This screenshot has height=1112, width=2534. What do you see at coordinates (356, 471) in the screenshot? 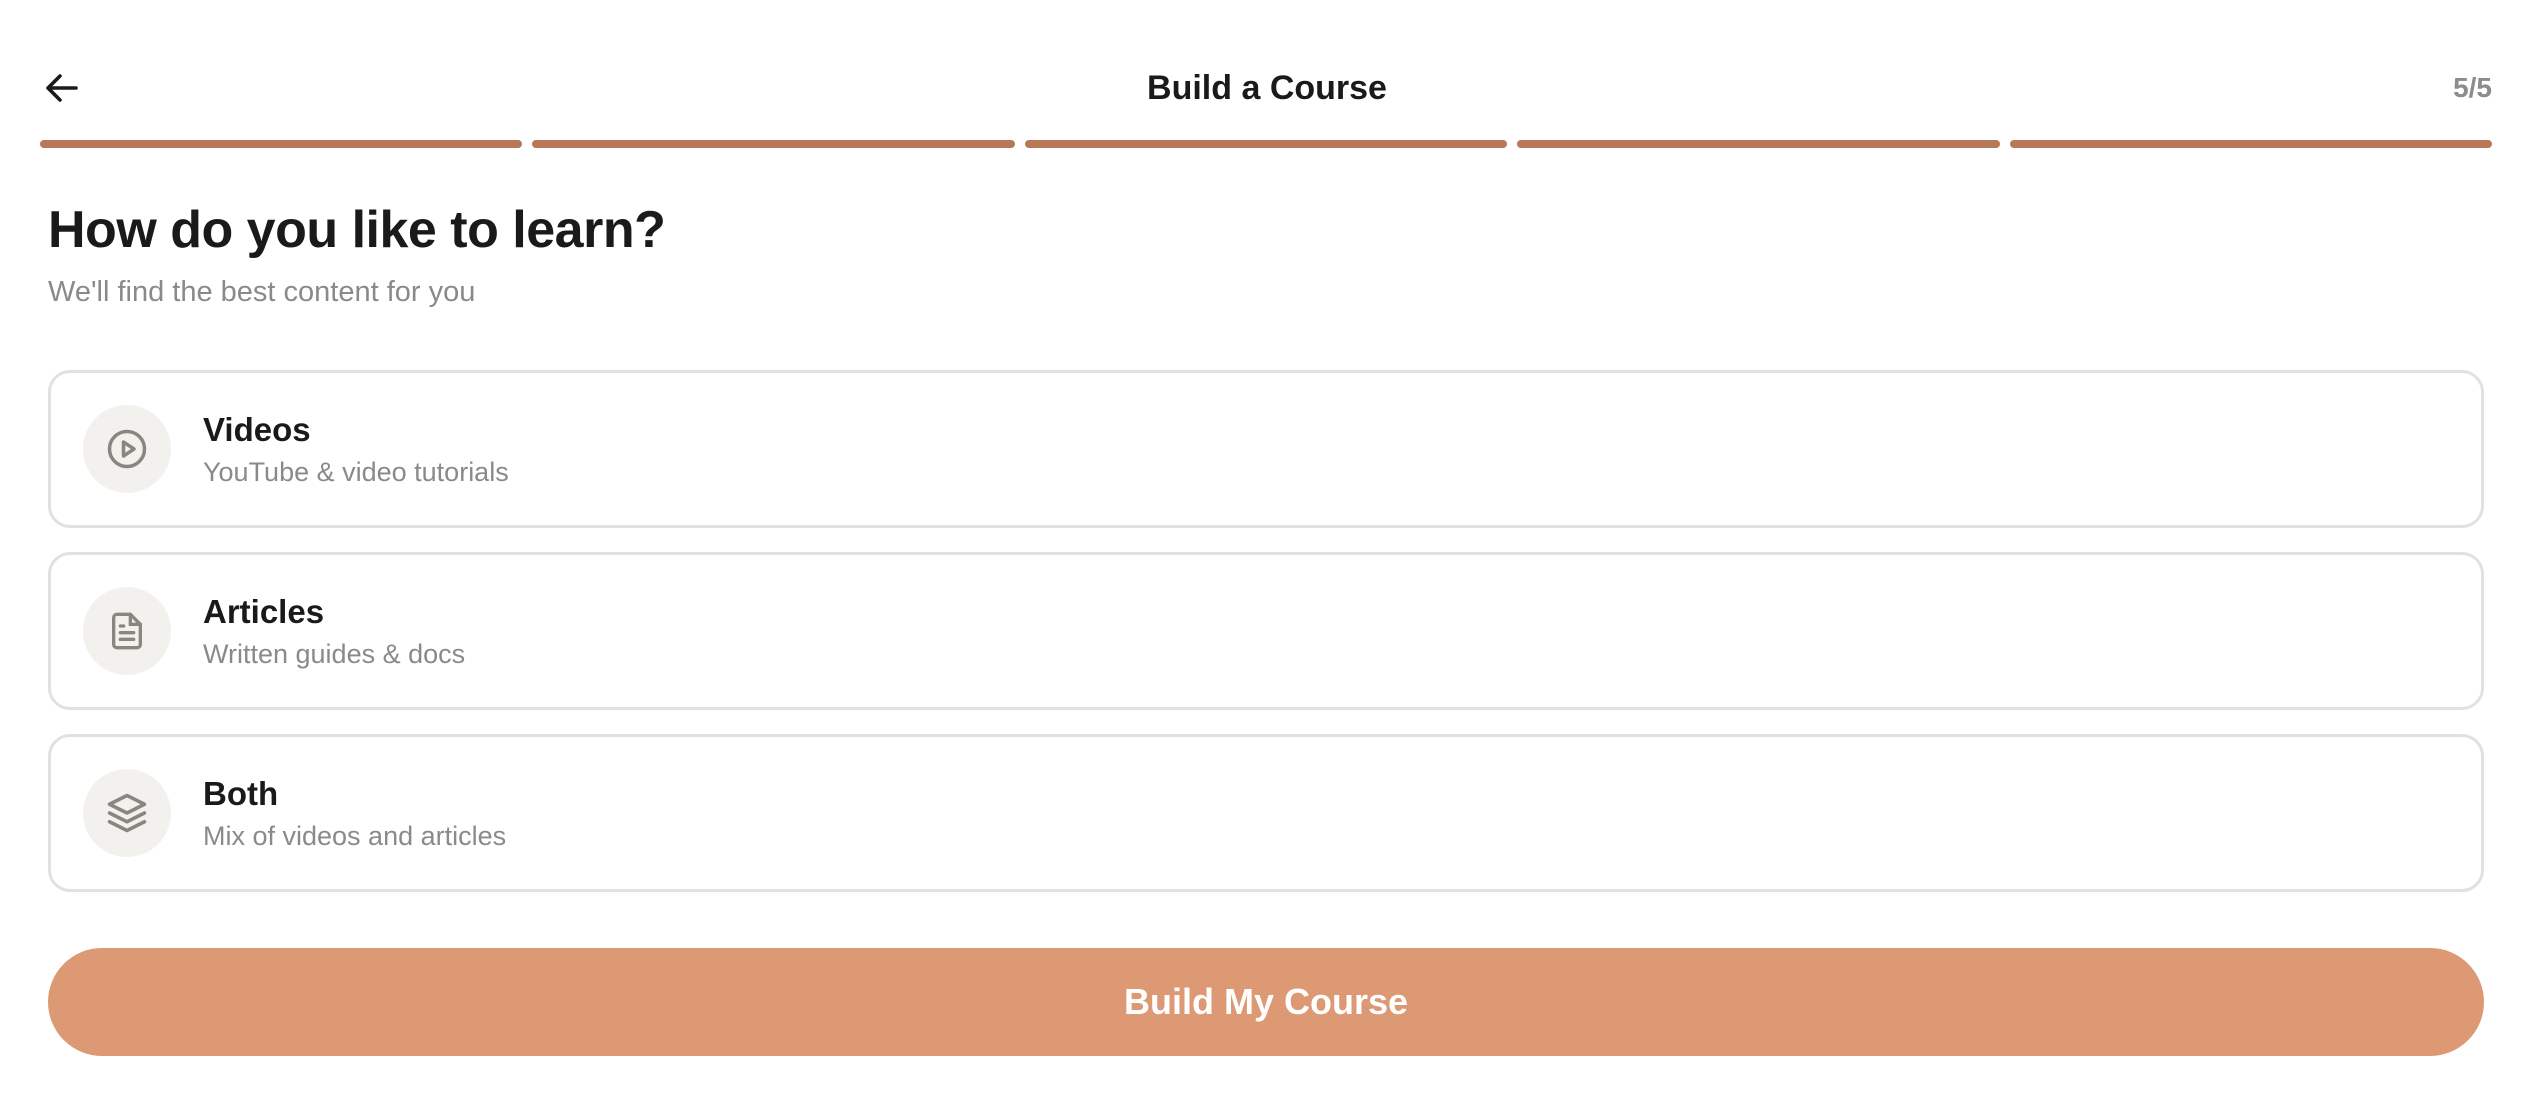
I see `option-description: YouTube & video tutorials` at bounding box center [356, 471].